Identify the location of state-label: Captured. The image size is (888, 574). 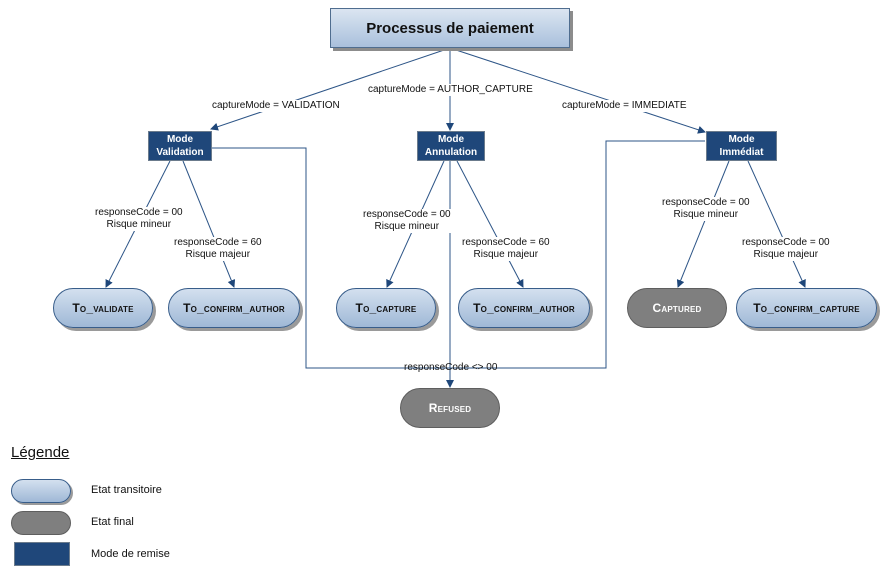
(677, 308).